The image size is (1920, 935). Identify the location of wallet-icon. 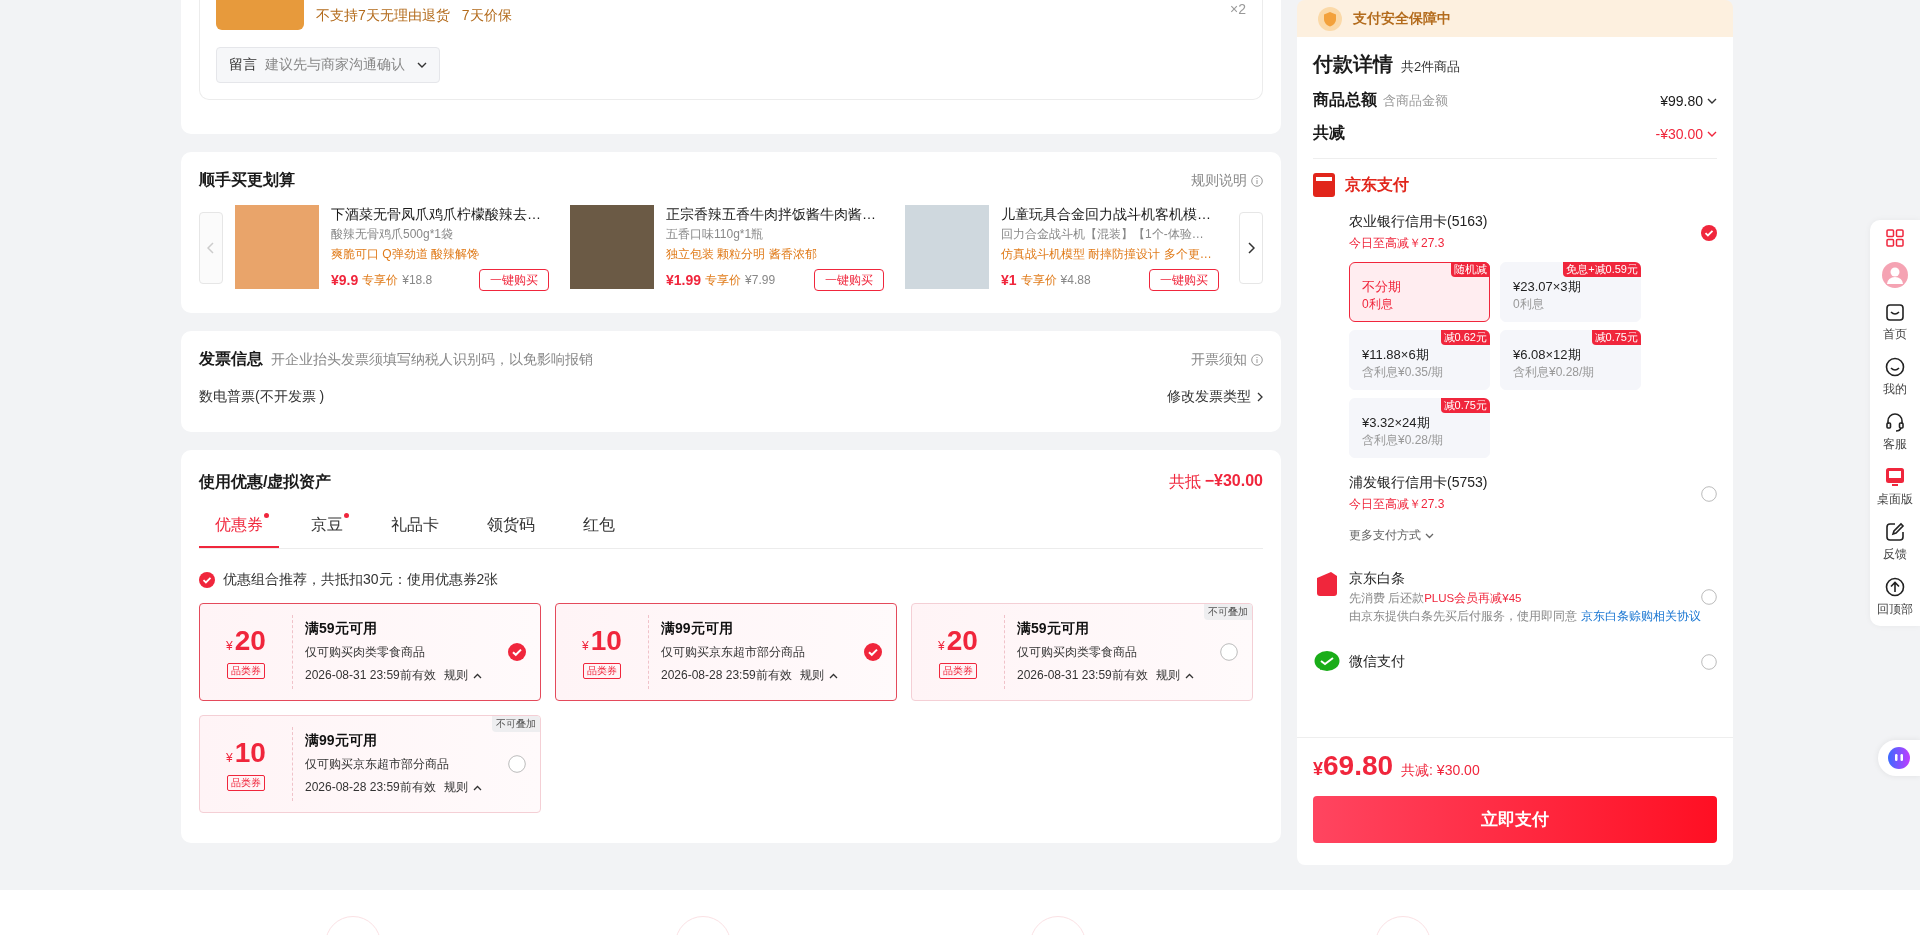
(1324, 185).